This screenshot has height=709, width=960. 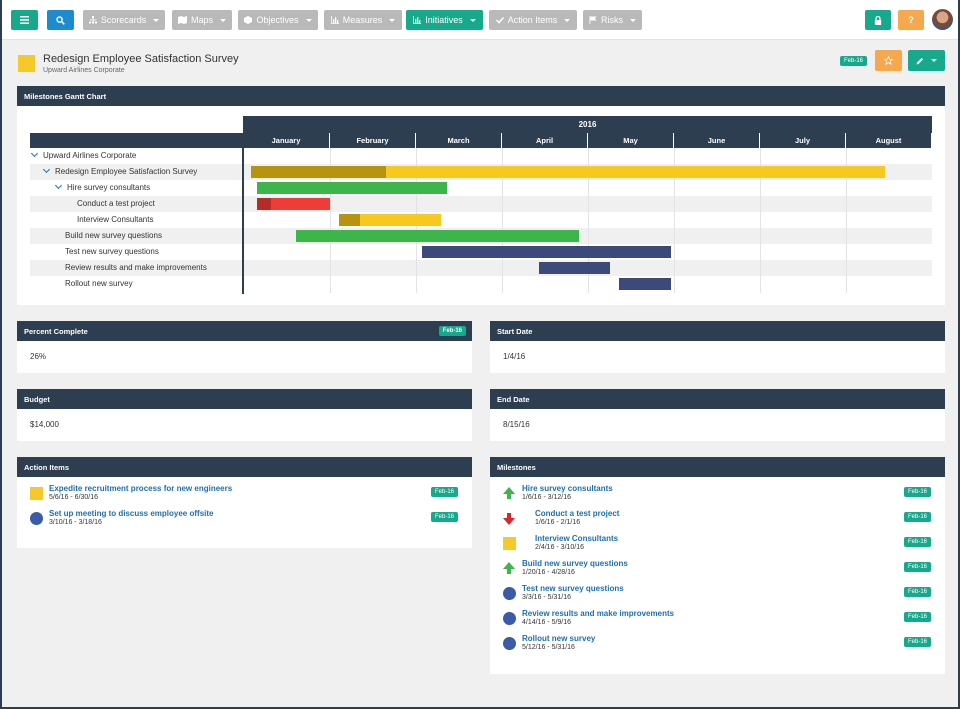 What do you see at coordinates (612, 20) in the screenshot?
I see `nav-risks: Risks` at bounding box center [612, 20].